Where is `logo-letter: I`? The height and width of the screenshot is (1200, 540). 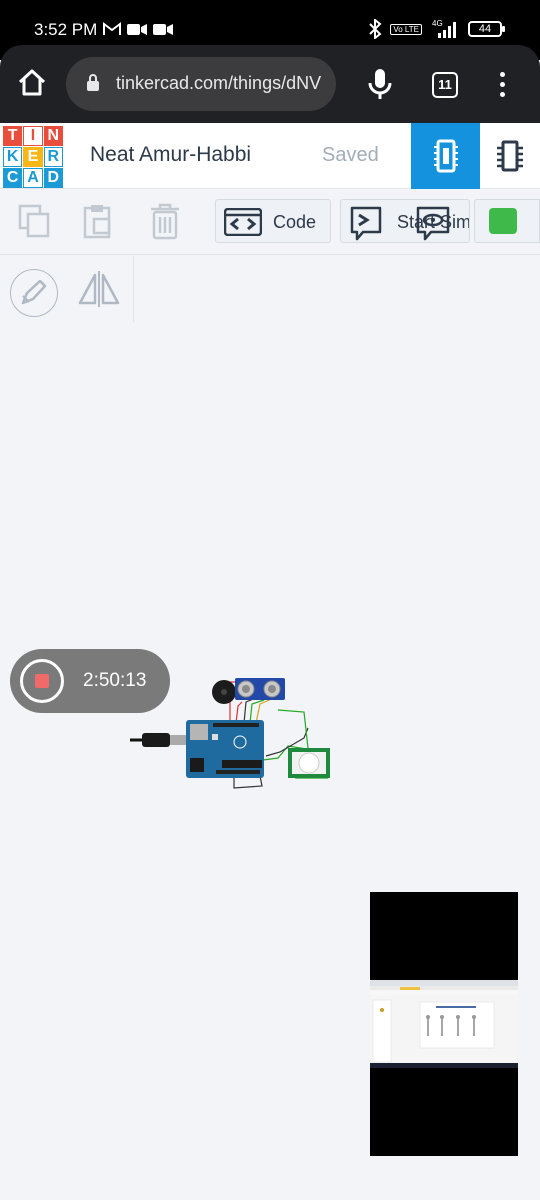 logo-letter: I is located at coordinates (33, 136).